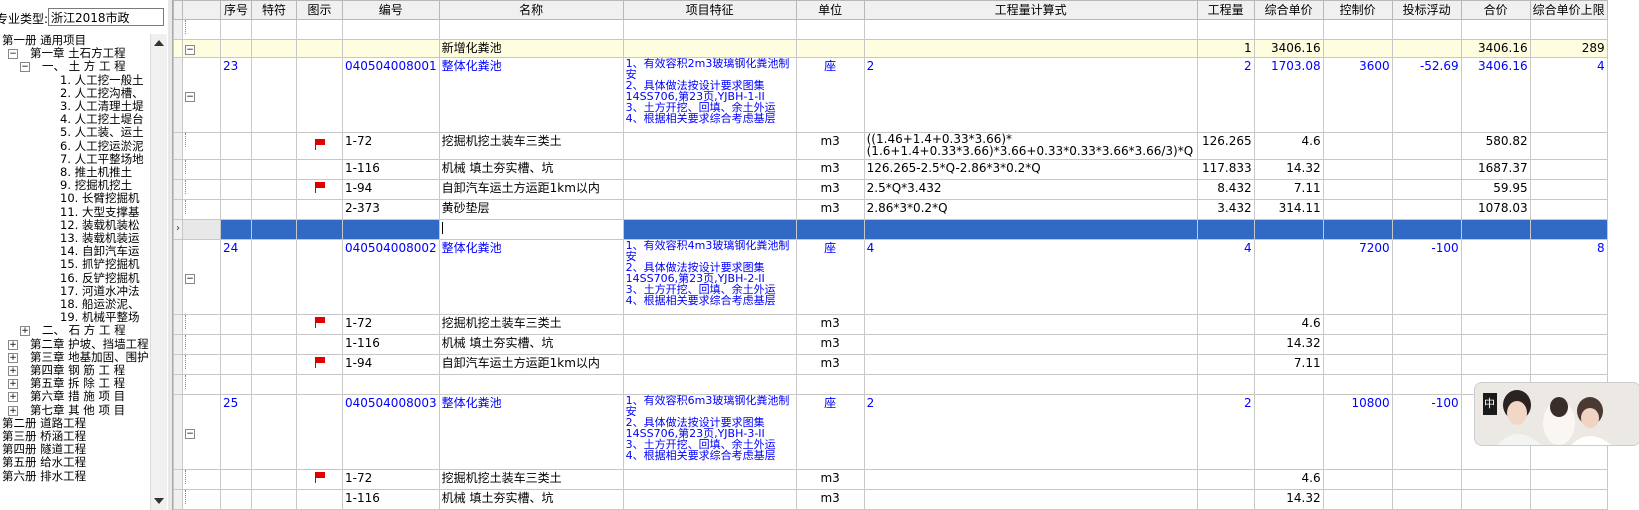 This screenshot has width=1639, height=510. What do you see at coordinates (391, 10) in the screenshot?
I see `header-code: 编号` at bounding box center [391, 10].